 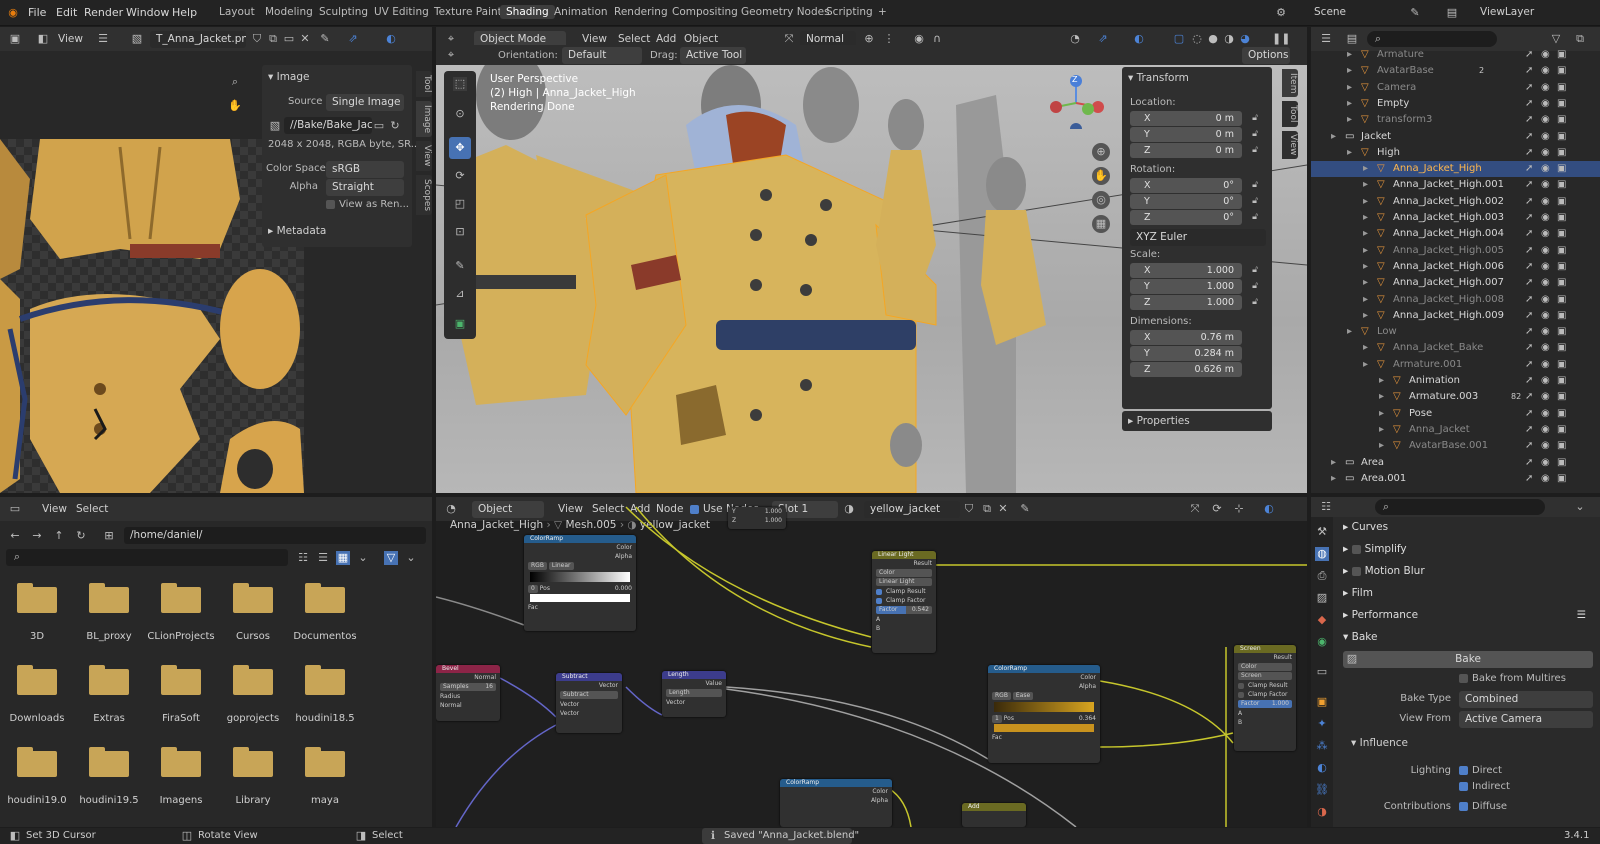 I want to click on tab-geometry-nodes: Geometry Nodes, so click(x=785, y=12).